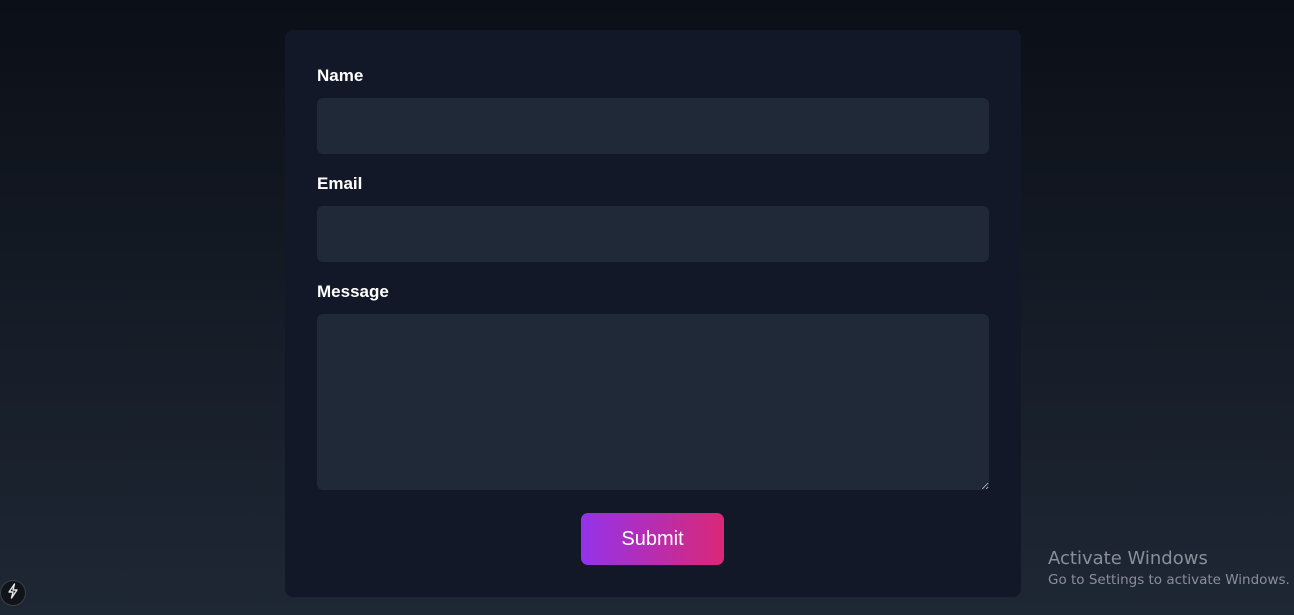 The width and height of the screenshot is (1294, 615). I want to click on watermark-subtitle: Go to Settings to activate Windows., so click(1169, 580).